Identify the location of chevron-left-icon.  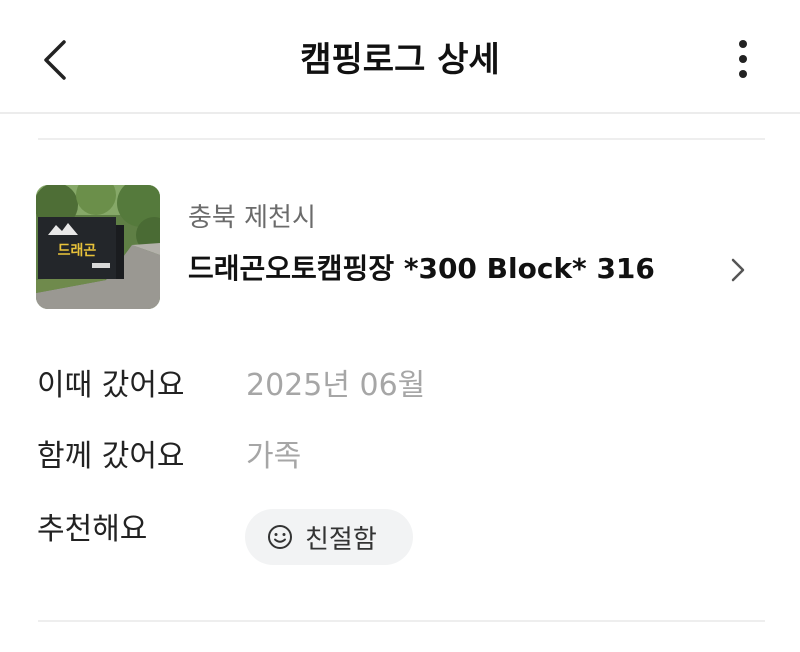
(55, 60).